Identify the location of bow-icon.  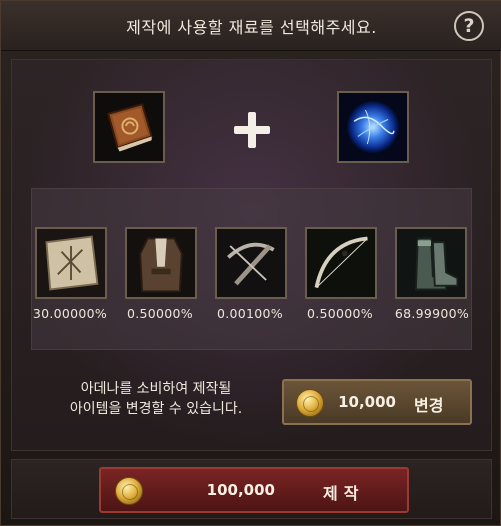
(341, 263).